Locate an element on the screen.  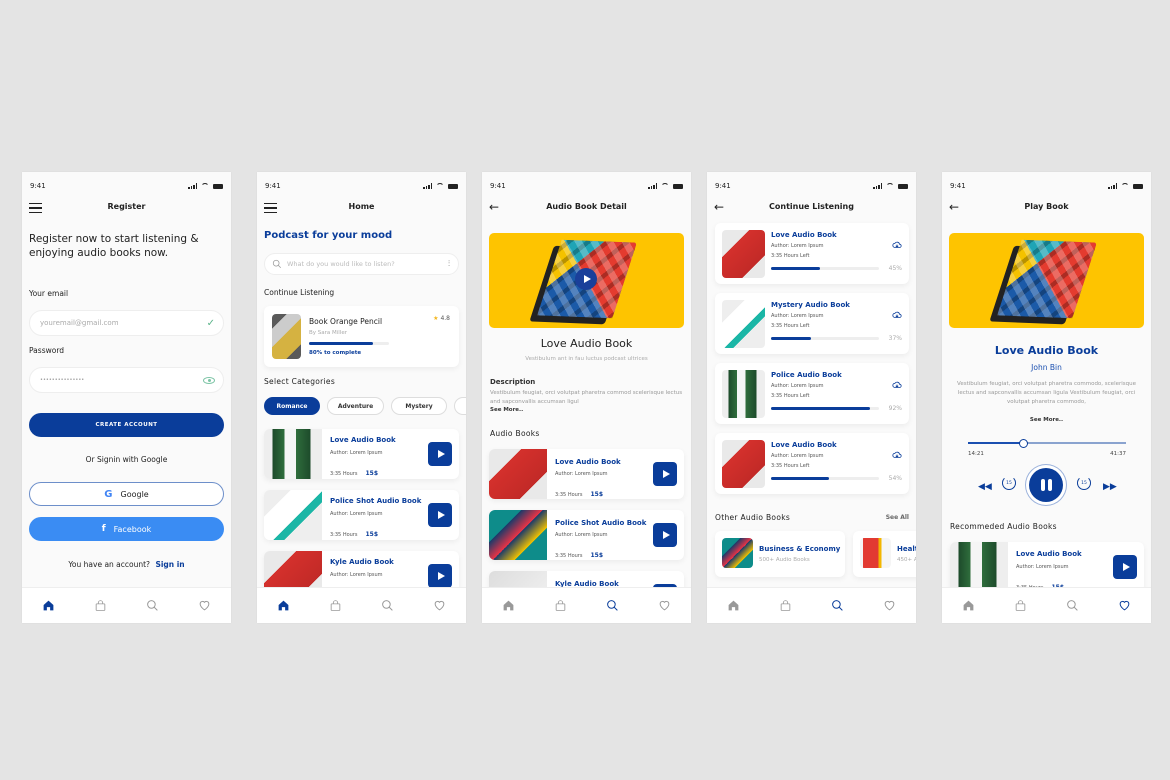
filter-icon: ⫶ is located at coordinates (449, 264).